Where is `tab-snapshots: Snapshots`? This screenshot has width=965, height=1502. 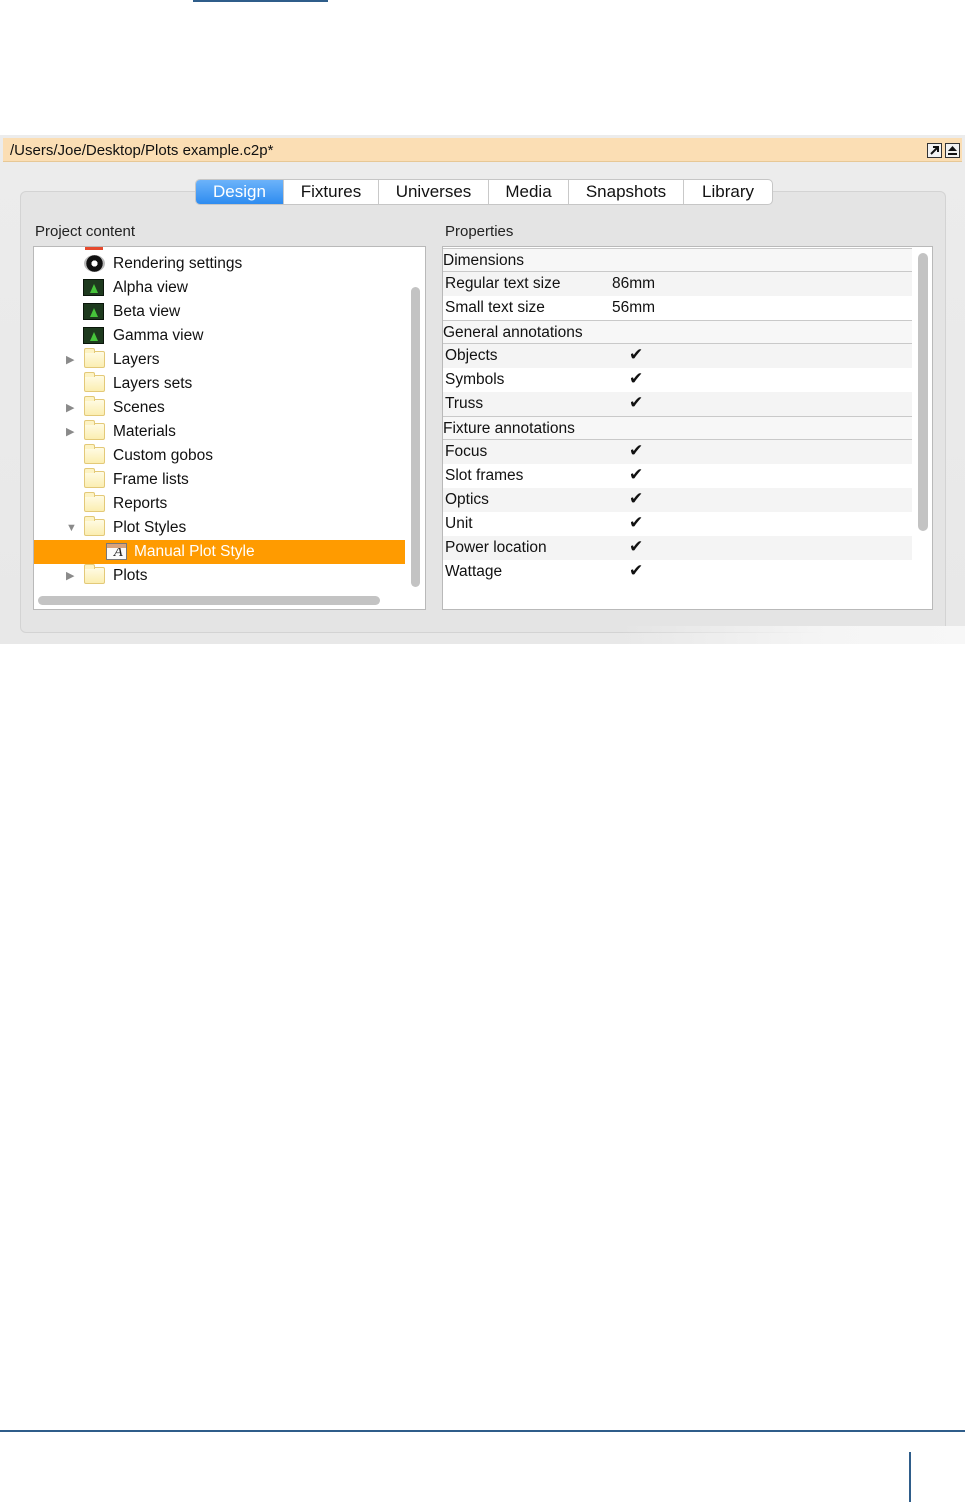
tab-snapshots: Snapshots is located at coordinates (626, 192).